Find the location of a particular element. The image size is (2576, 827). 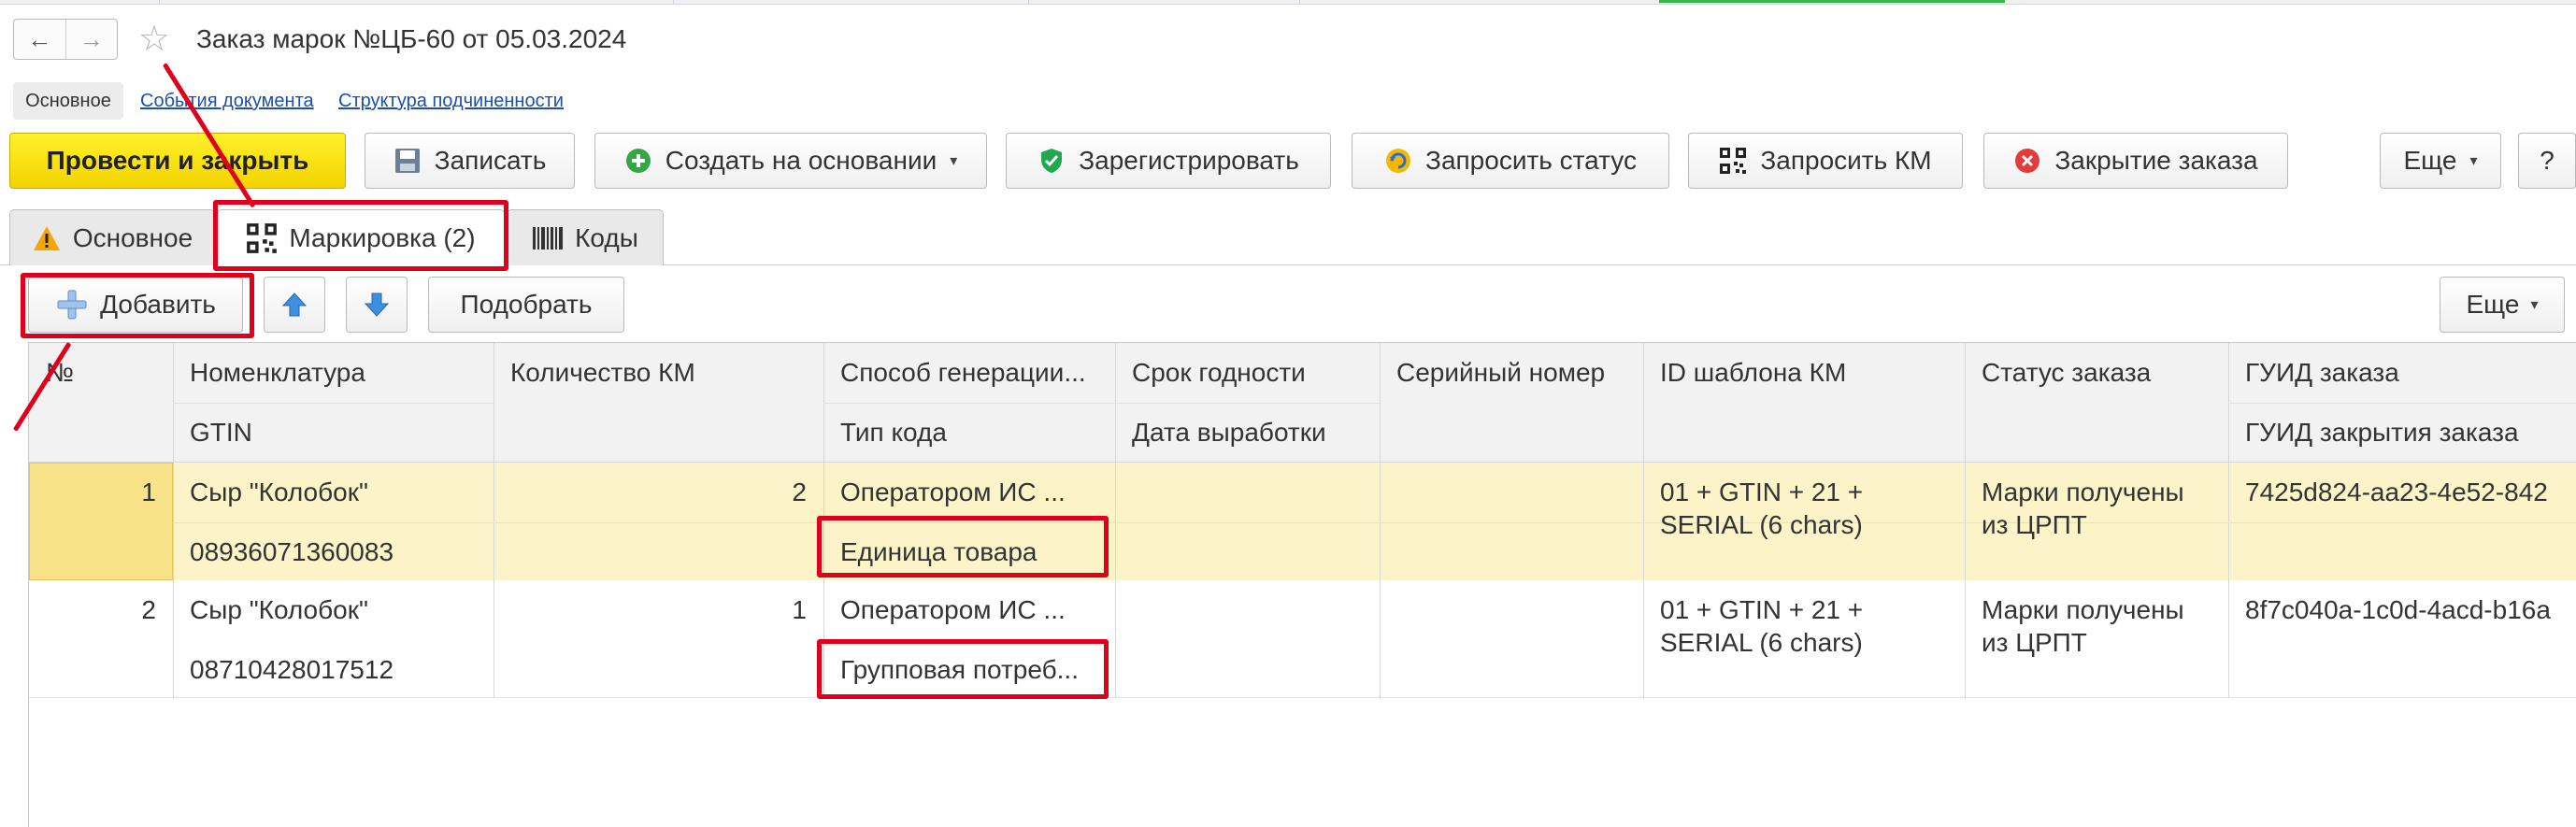

floppy-disk-icon is located at coordinates (407, 161).